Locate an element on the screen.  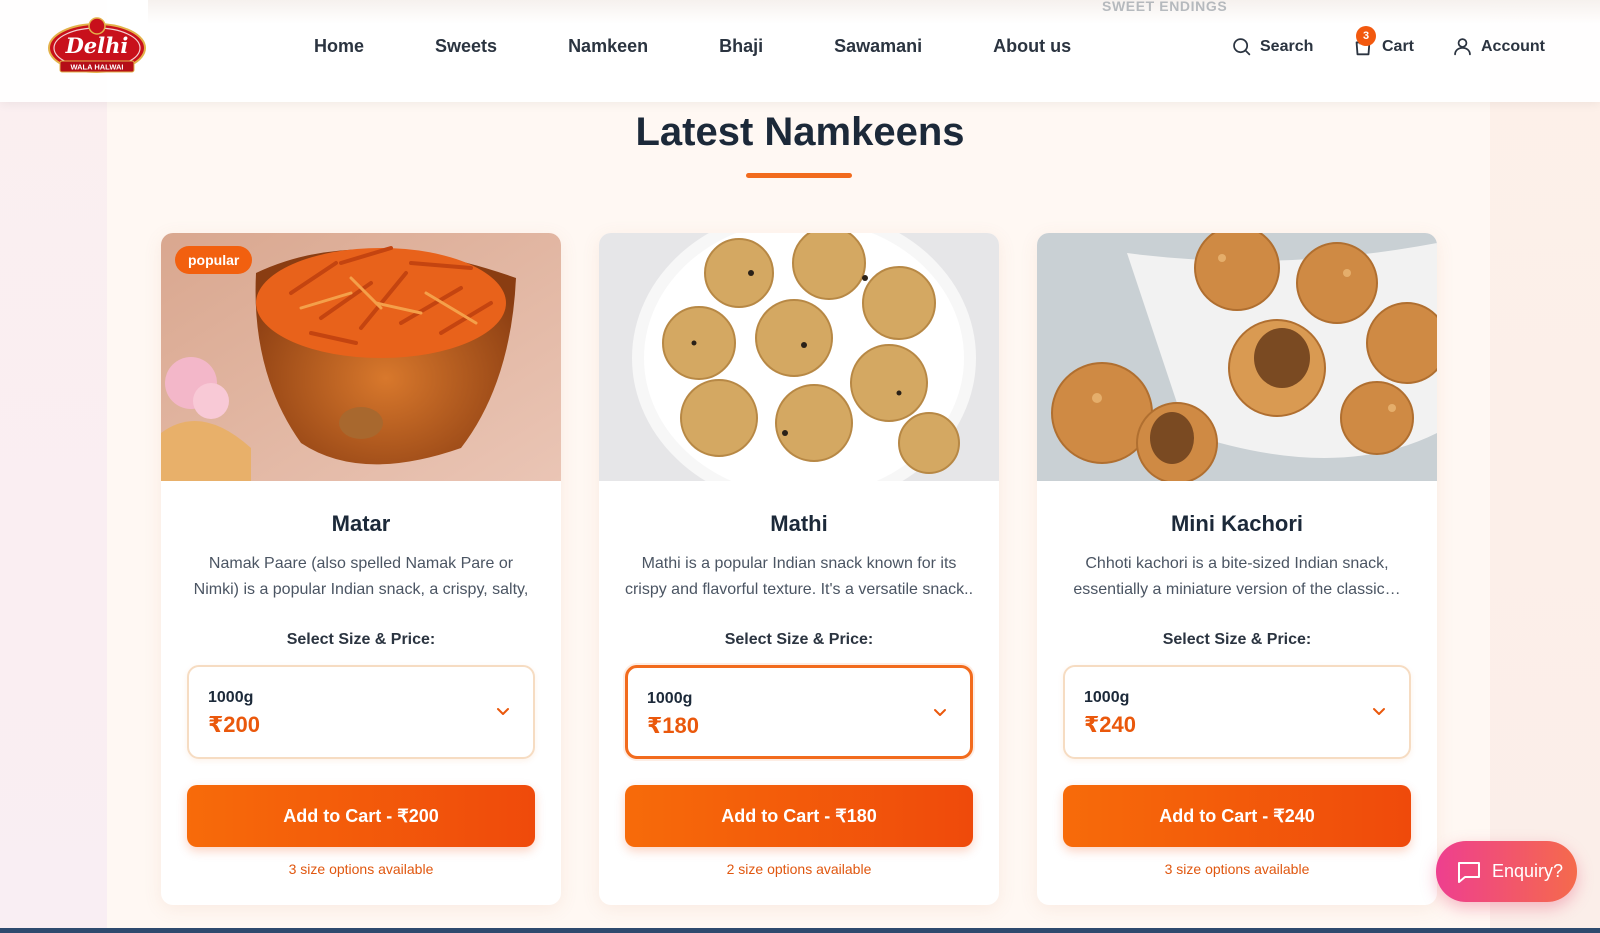
selected-price: ₹200 is located at coordinates (234, 724).